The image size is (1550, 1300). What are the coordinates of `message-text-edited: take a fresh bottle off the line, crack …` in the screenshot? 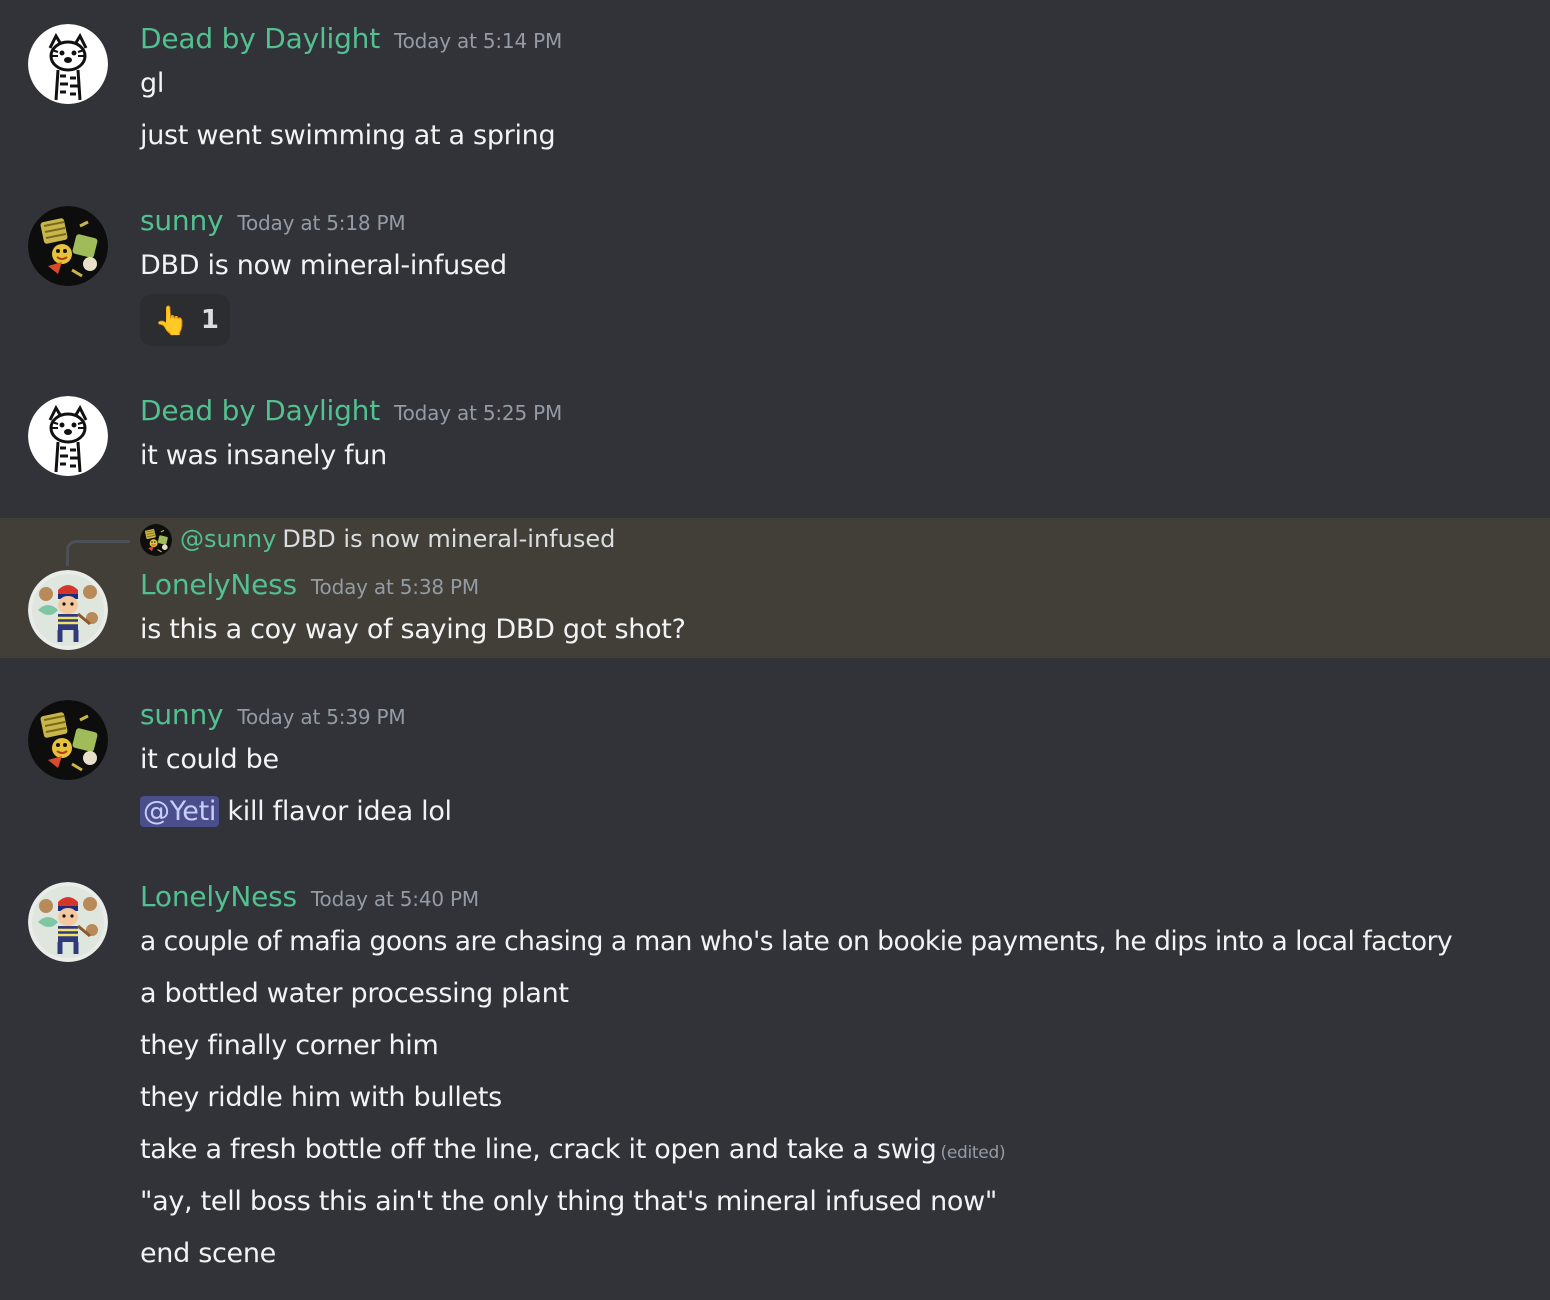 It's located at (573, 1149).